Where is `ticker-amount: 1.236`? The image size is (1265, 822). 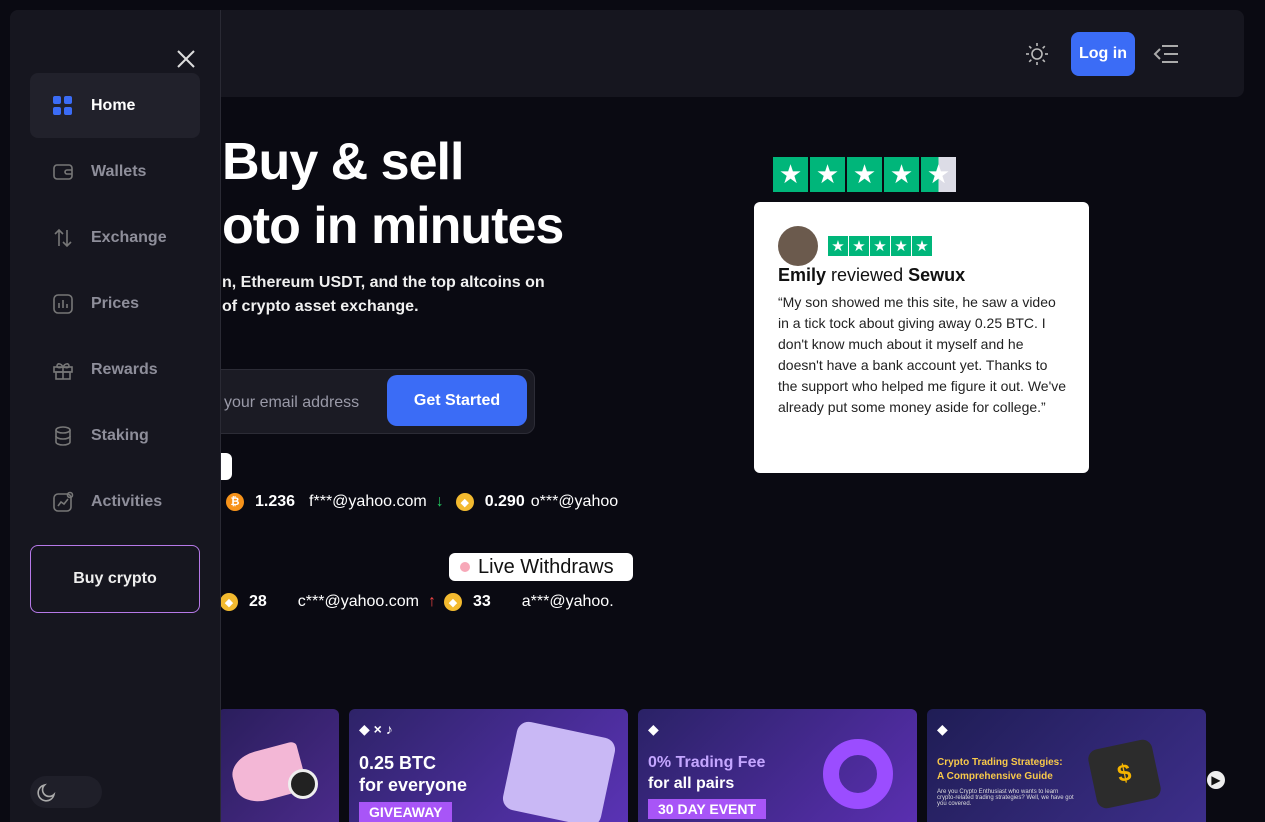
ticker-amount: 1.236 is located at coordinates (275, 501).